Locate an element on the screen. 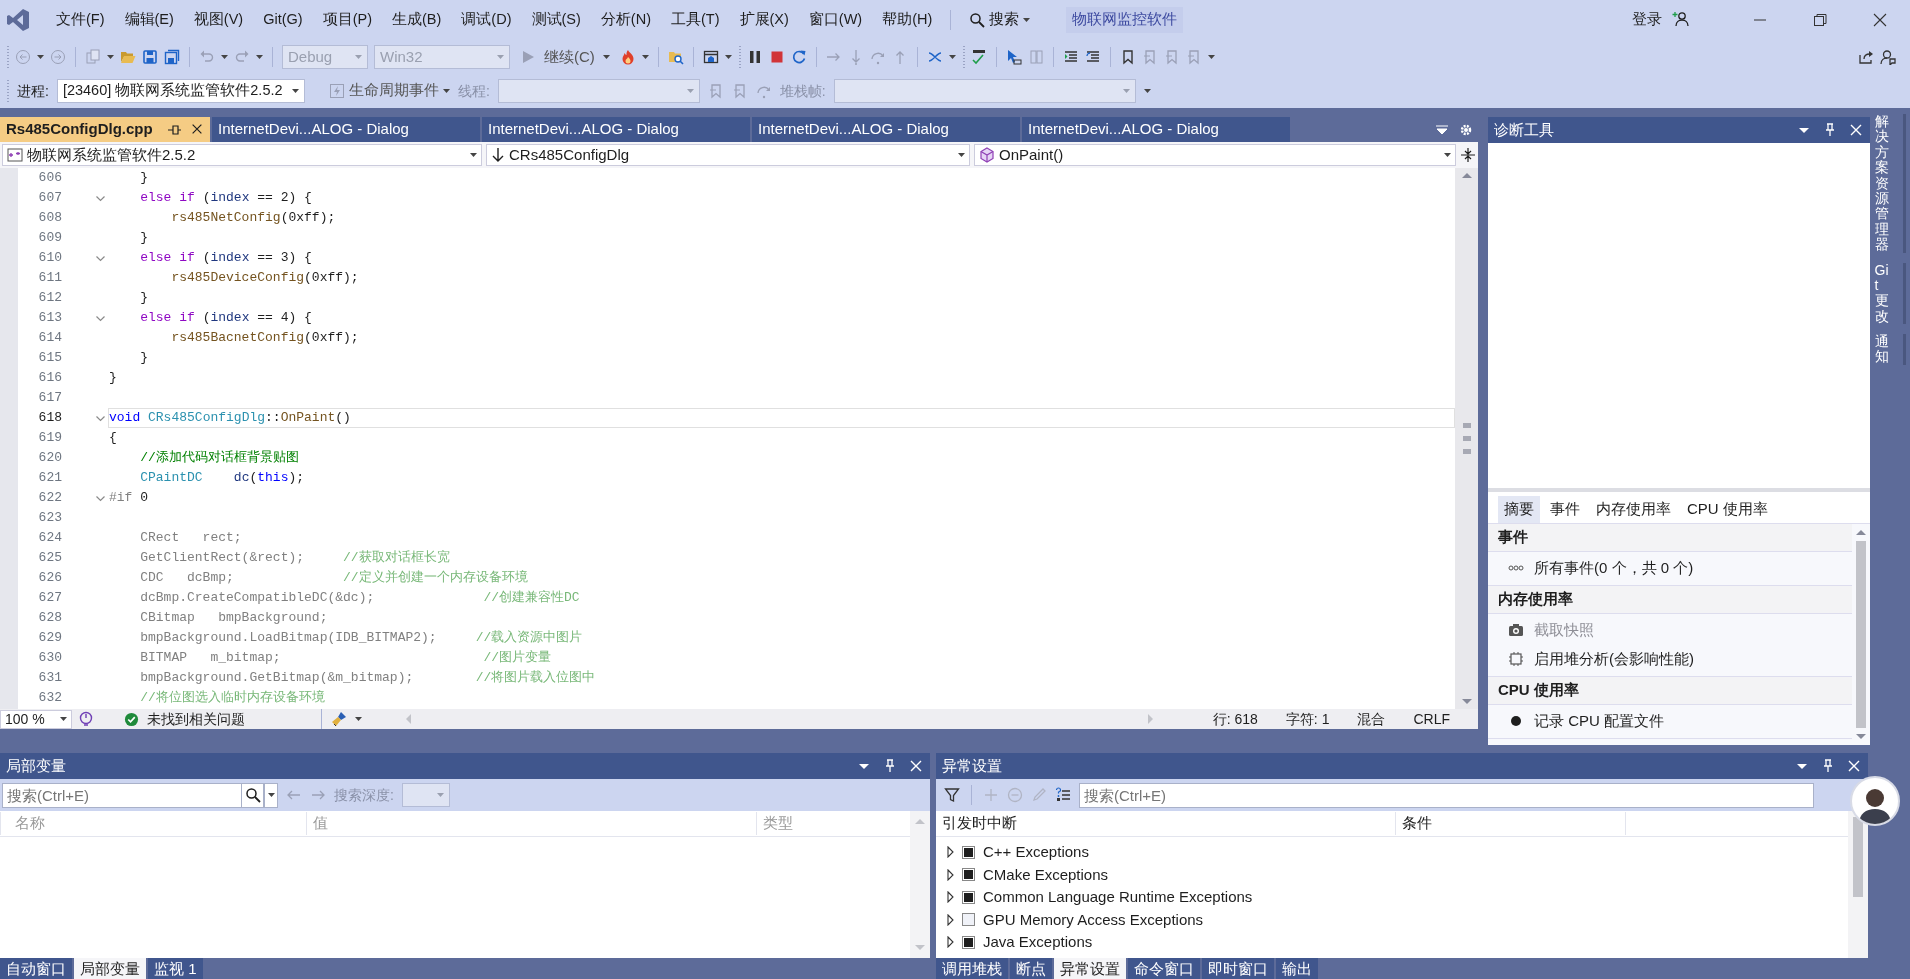  encoding-status: 混合 is located at coordinates (1371, 719).